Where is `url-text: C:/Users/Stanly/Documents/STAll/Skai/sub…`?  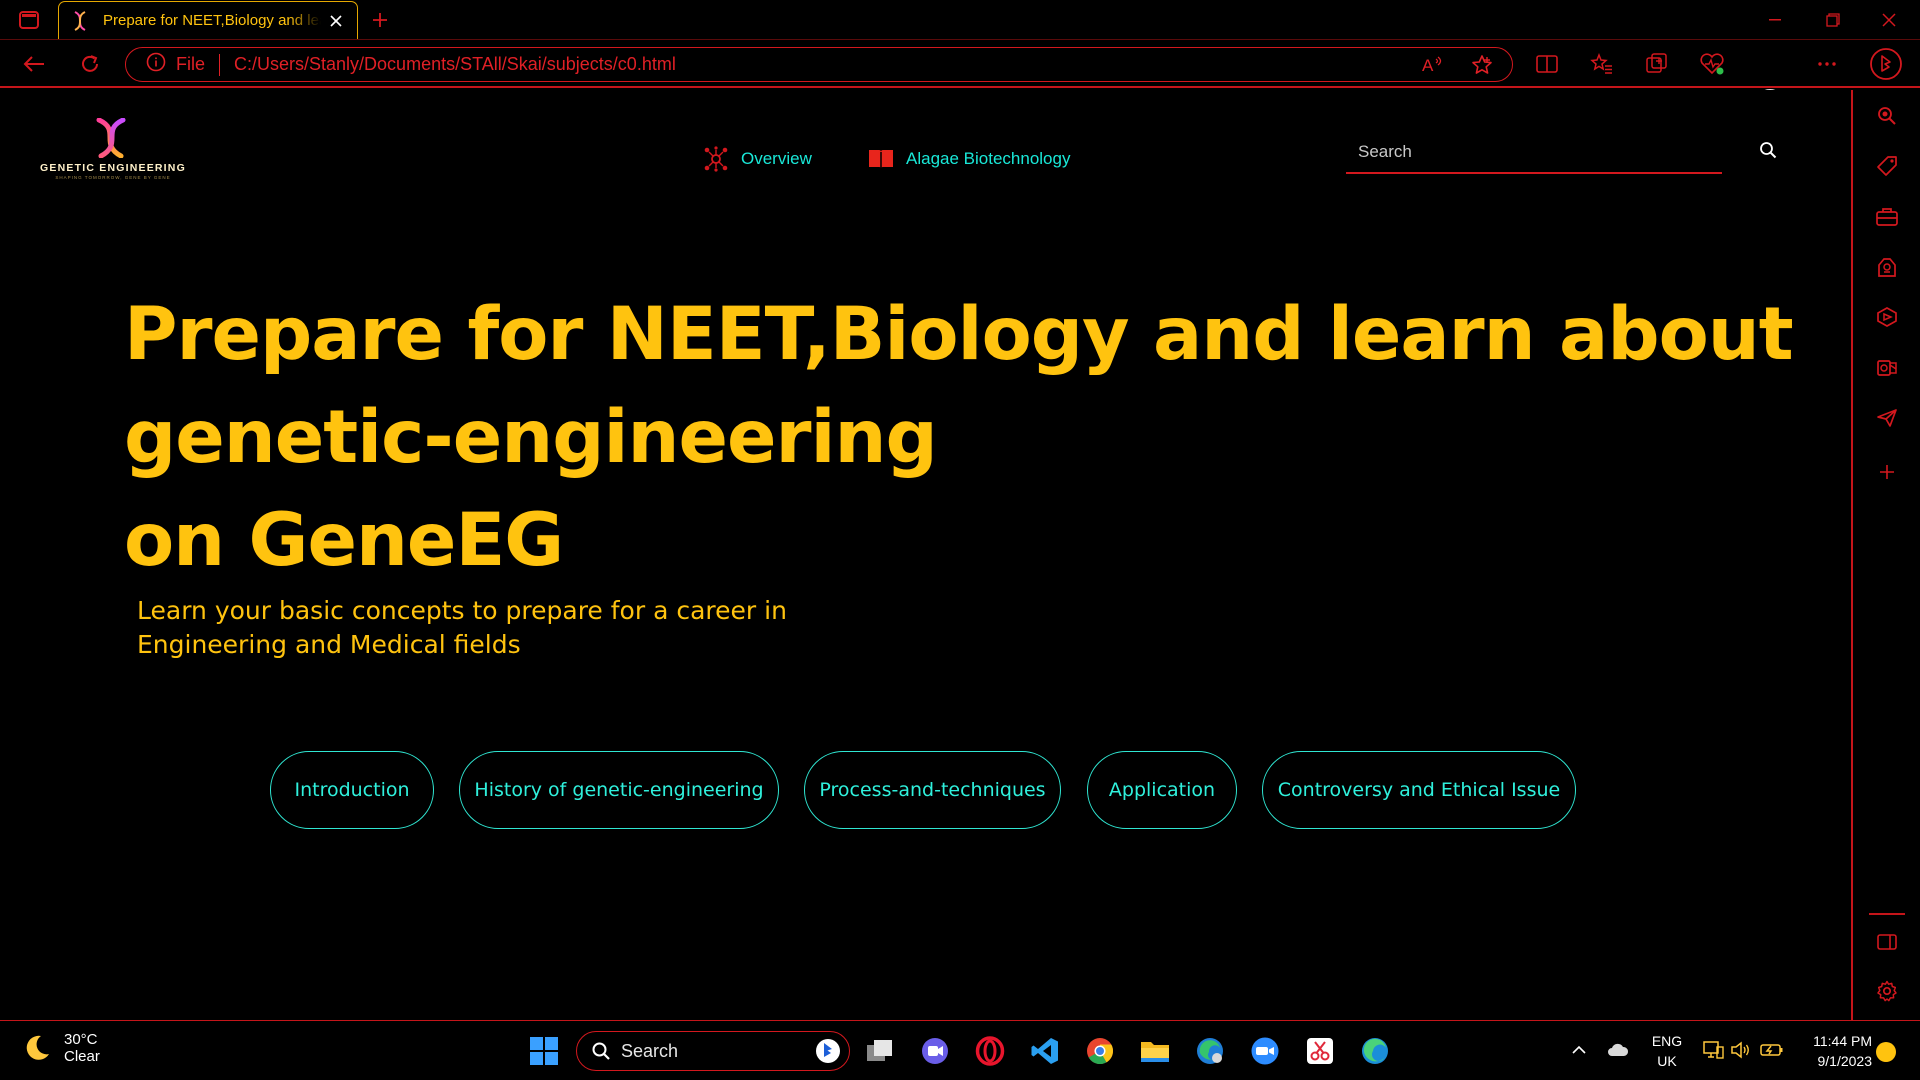
url-text: C:/Users/Stanly/Documents/STAll/Skai/sub… is located at coordinates (455, 64).